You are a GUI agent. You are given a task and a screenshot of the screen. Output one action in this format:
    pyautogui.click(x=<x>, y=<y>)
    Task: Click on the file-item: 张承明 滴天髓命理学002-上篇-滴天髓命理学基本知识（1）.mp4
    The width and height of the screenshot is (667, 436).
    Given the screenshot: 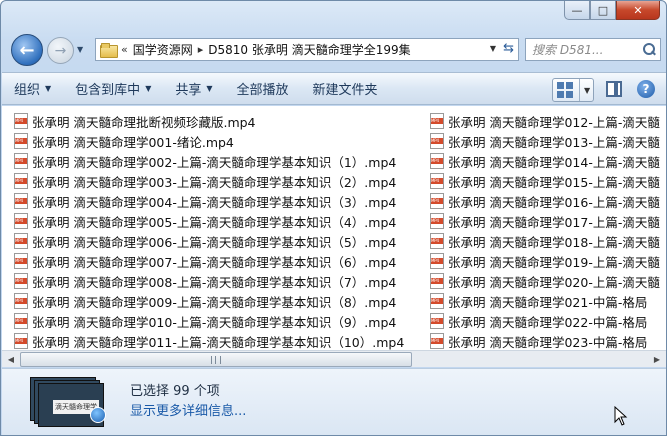 What is the action you would take?
    pyautogui.click(x=220, y=161)
    